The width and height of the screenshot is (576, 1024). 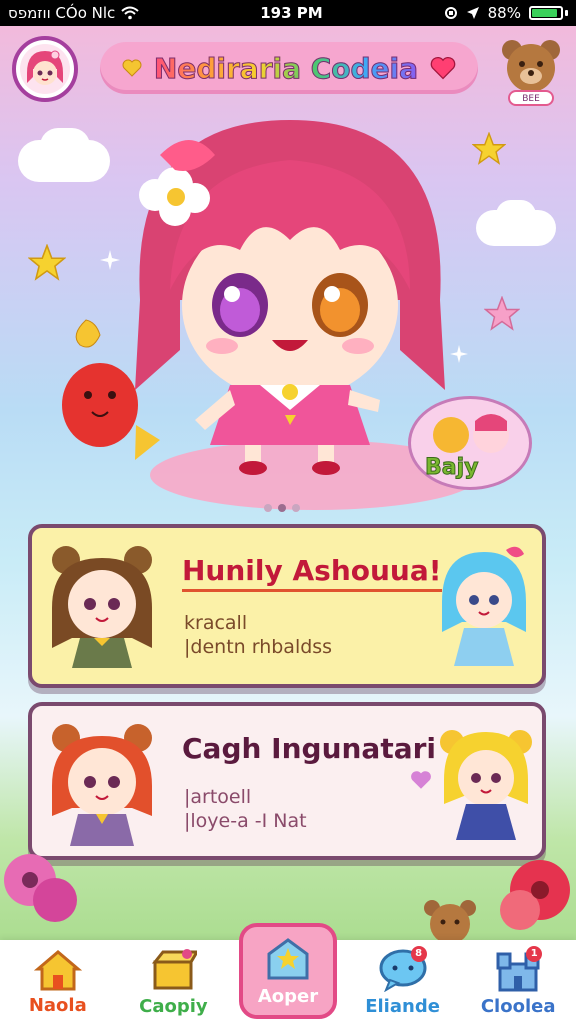 I want to click on bear-girl-character, so click(x=102, y=607).